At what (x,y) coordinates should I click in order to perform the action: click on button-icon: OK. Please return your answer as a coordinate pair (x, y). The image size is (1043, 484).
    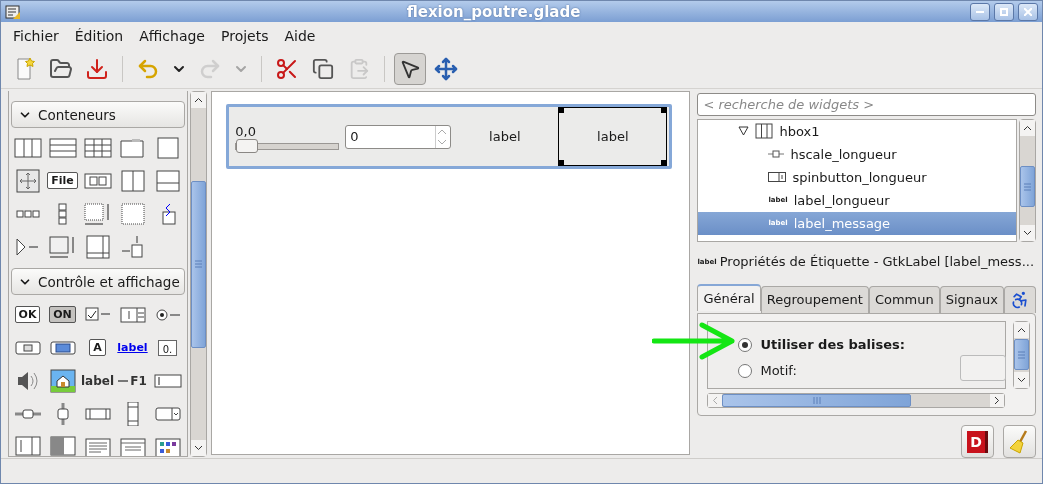
    Looking at the image, I should click on (27, 314).